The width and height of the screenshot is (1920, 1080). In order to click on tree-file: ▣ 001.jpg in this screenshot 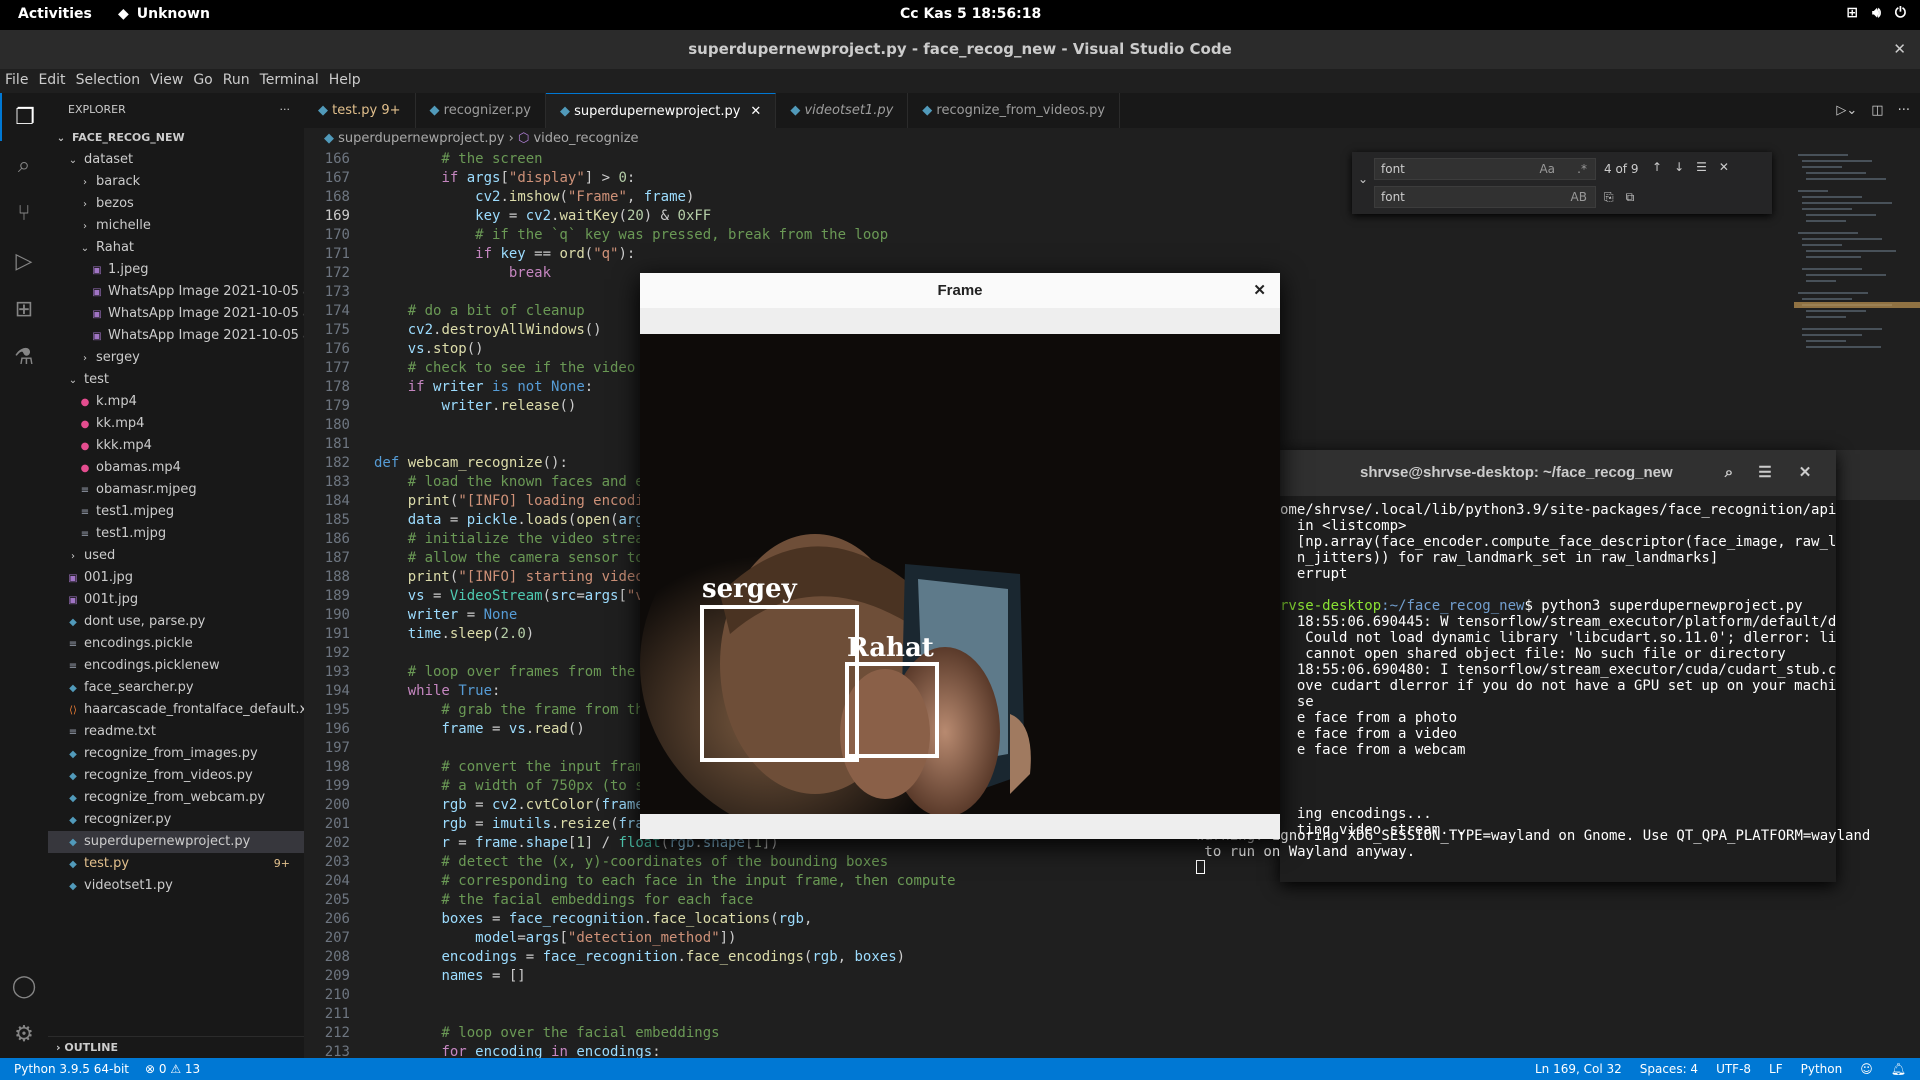, I will do `click(176, 578)`.